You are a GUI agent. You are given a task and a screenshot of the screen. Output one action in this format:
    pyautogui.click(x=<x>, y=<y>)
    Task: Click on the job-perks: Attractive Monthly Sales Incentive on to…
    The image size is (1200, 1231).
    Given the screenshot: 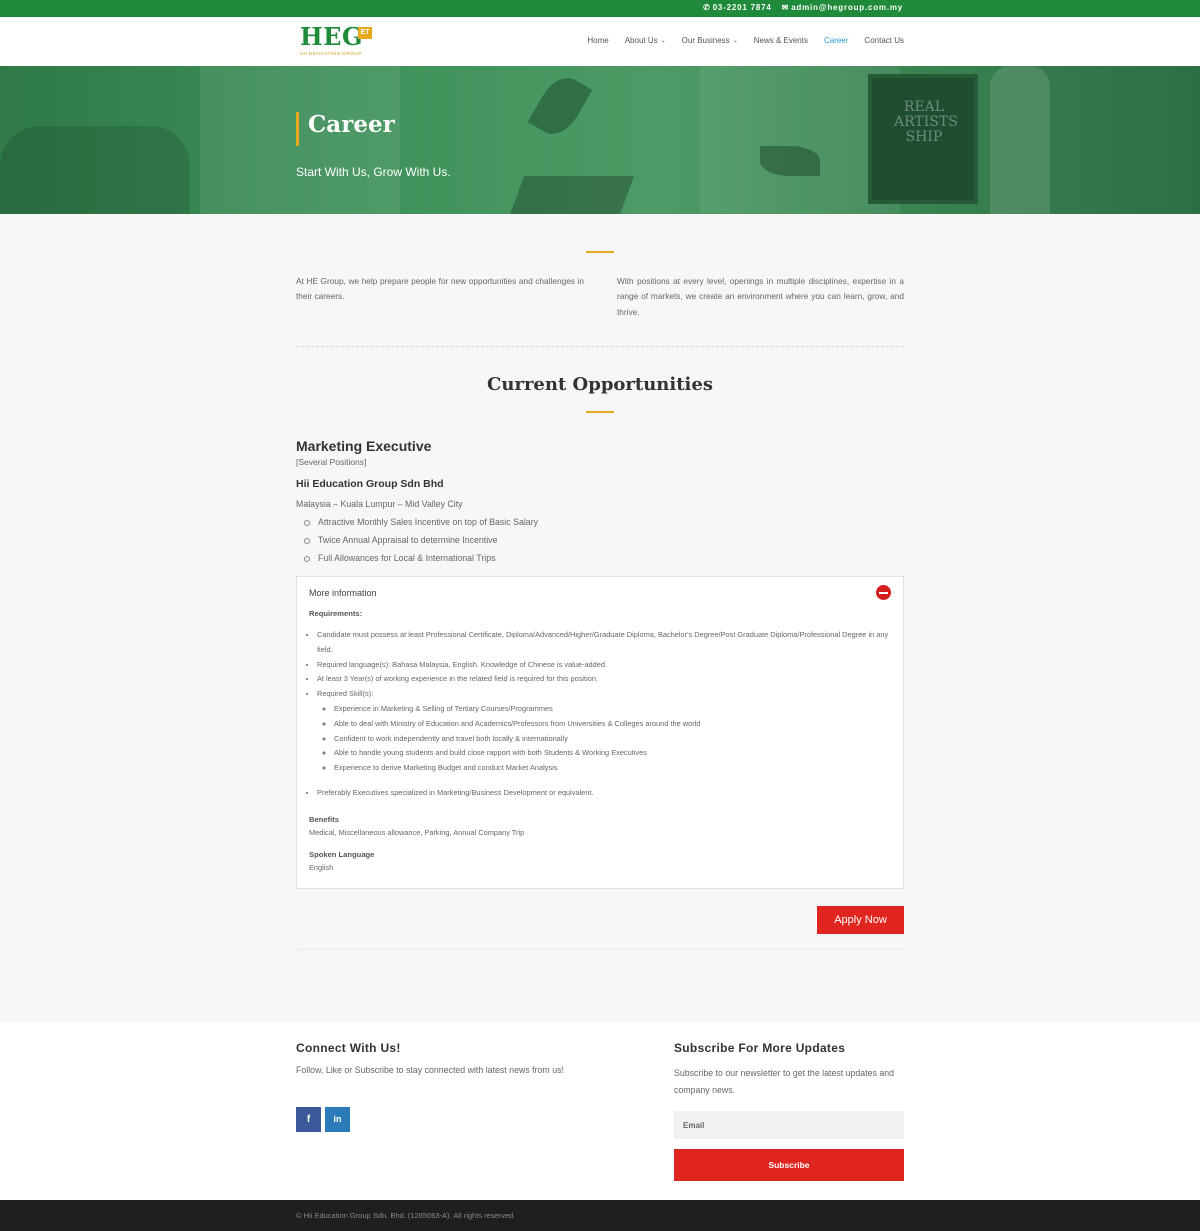 What is the action you would take?
    pyautogui.click(x=417, y=541)
    